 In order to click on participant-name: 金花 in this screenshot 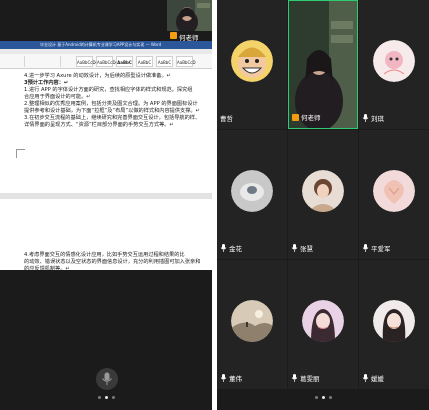, I will do `click(235, 249)`.